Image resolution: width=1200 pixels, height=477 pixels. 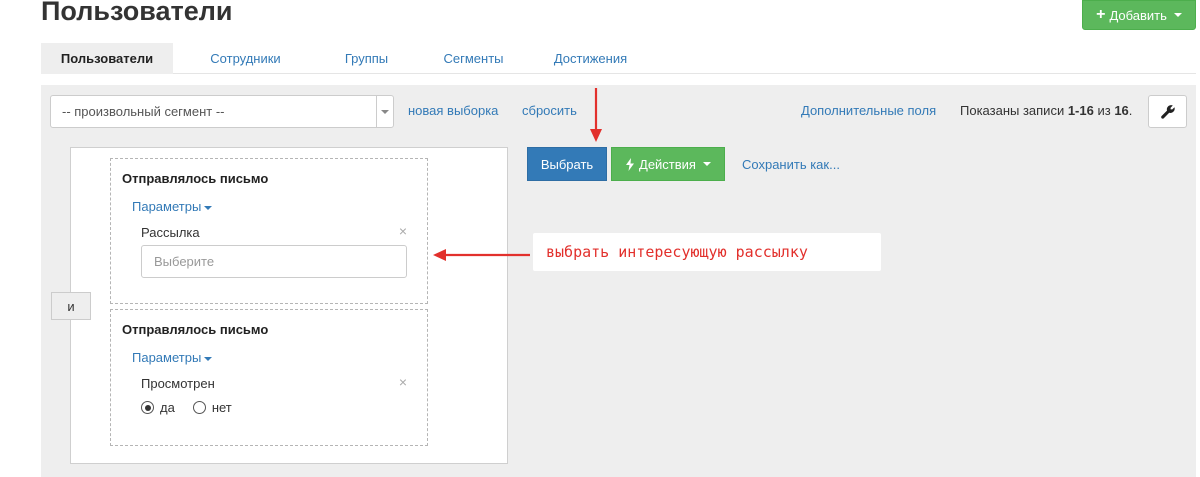 I want to click on radio-yes-label: да, so click(x=167, y=407).